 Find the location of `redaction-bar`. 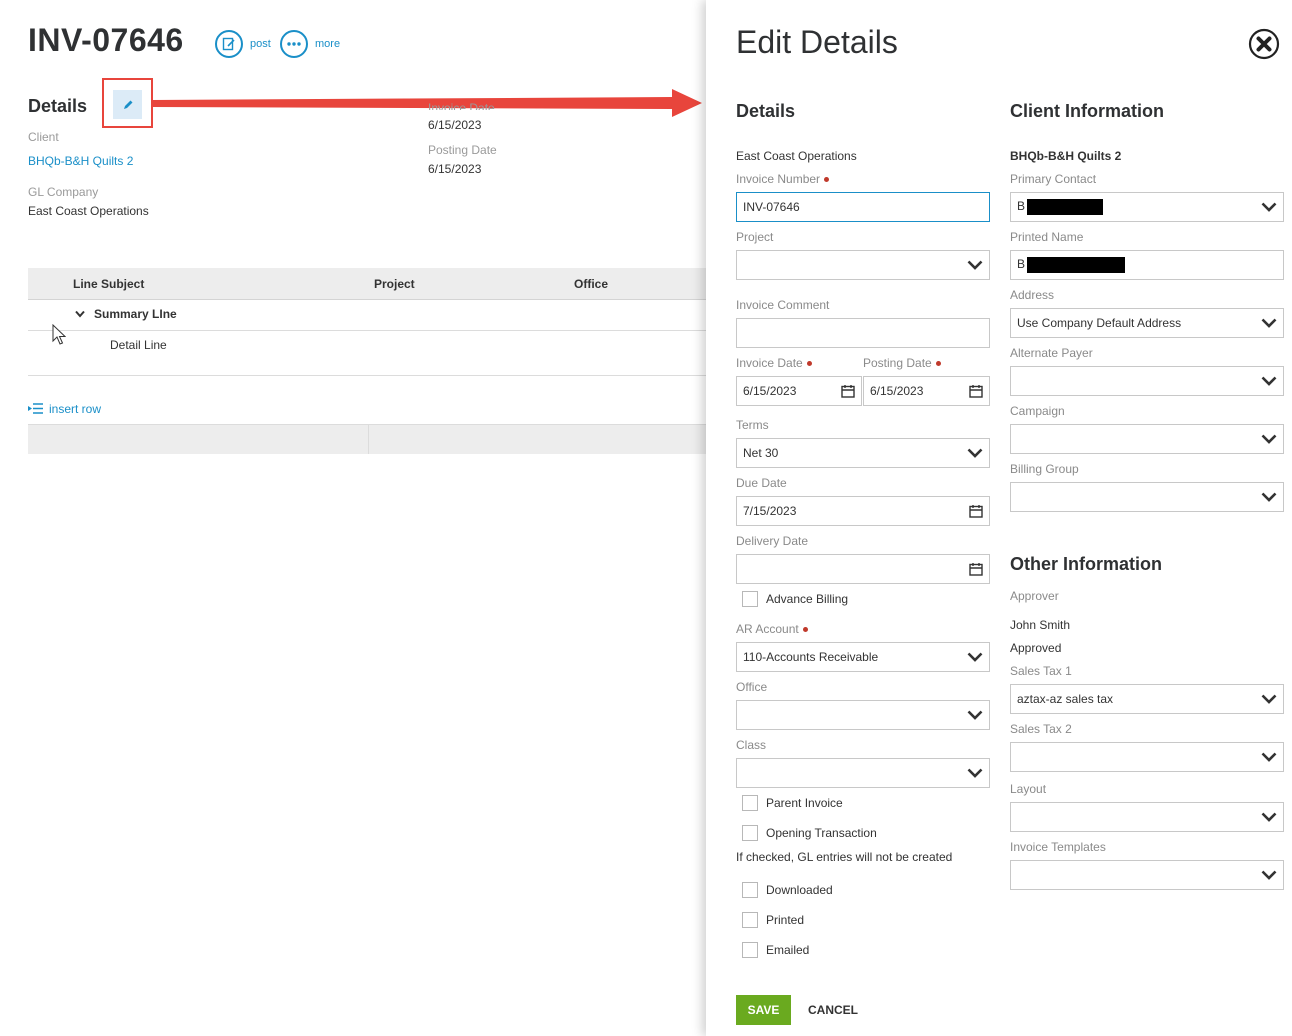

redaction-bar is located at coordinates (1065, 207).